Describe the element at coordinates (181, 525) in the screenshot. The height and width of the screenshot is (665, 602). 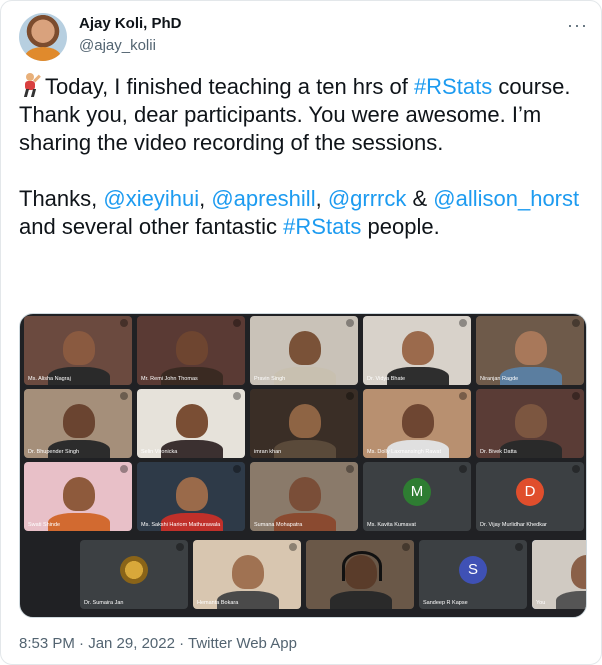
I see `participant-name: Ms. Sakshi Hariom Mathurawala` at that location.